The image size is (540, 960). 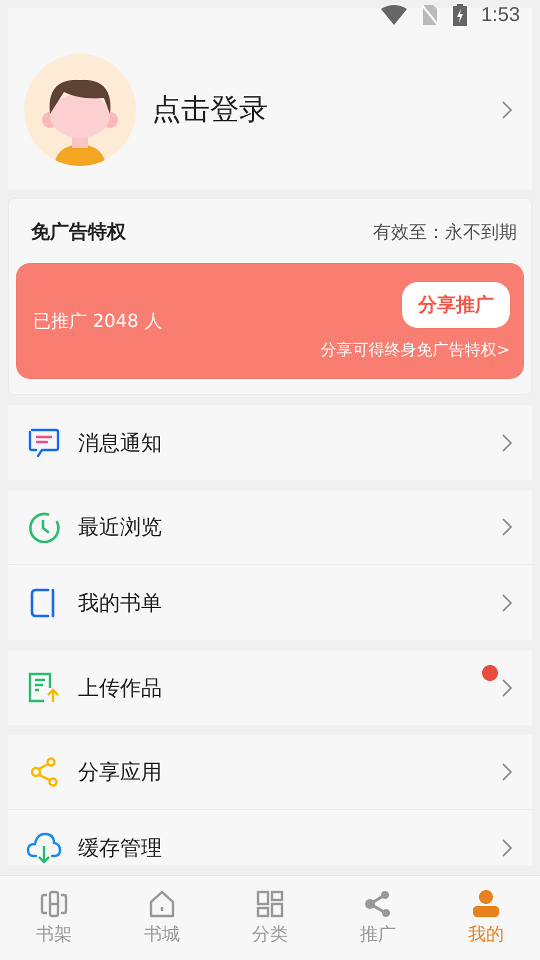 I want to click on promoted-count: 已推广 2048 人, so click(x=97, y=321).